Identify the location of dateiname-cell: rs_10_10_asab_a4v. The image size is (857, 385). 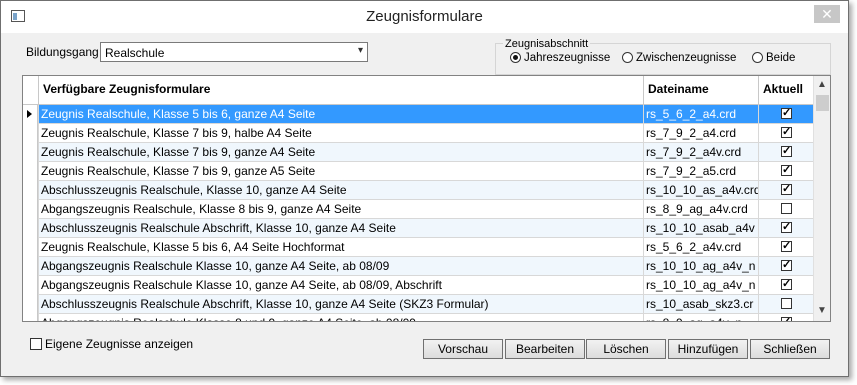
(700, 228).